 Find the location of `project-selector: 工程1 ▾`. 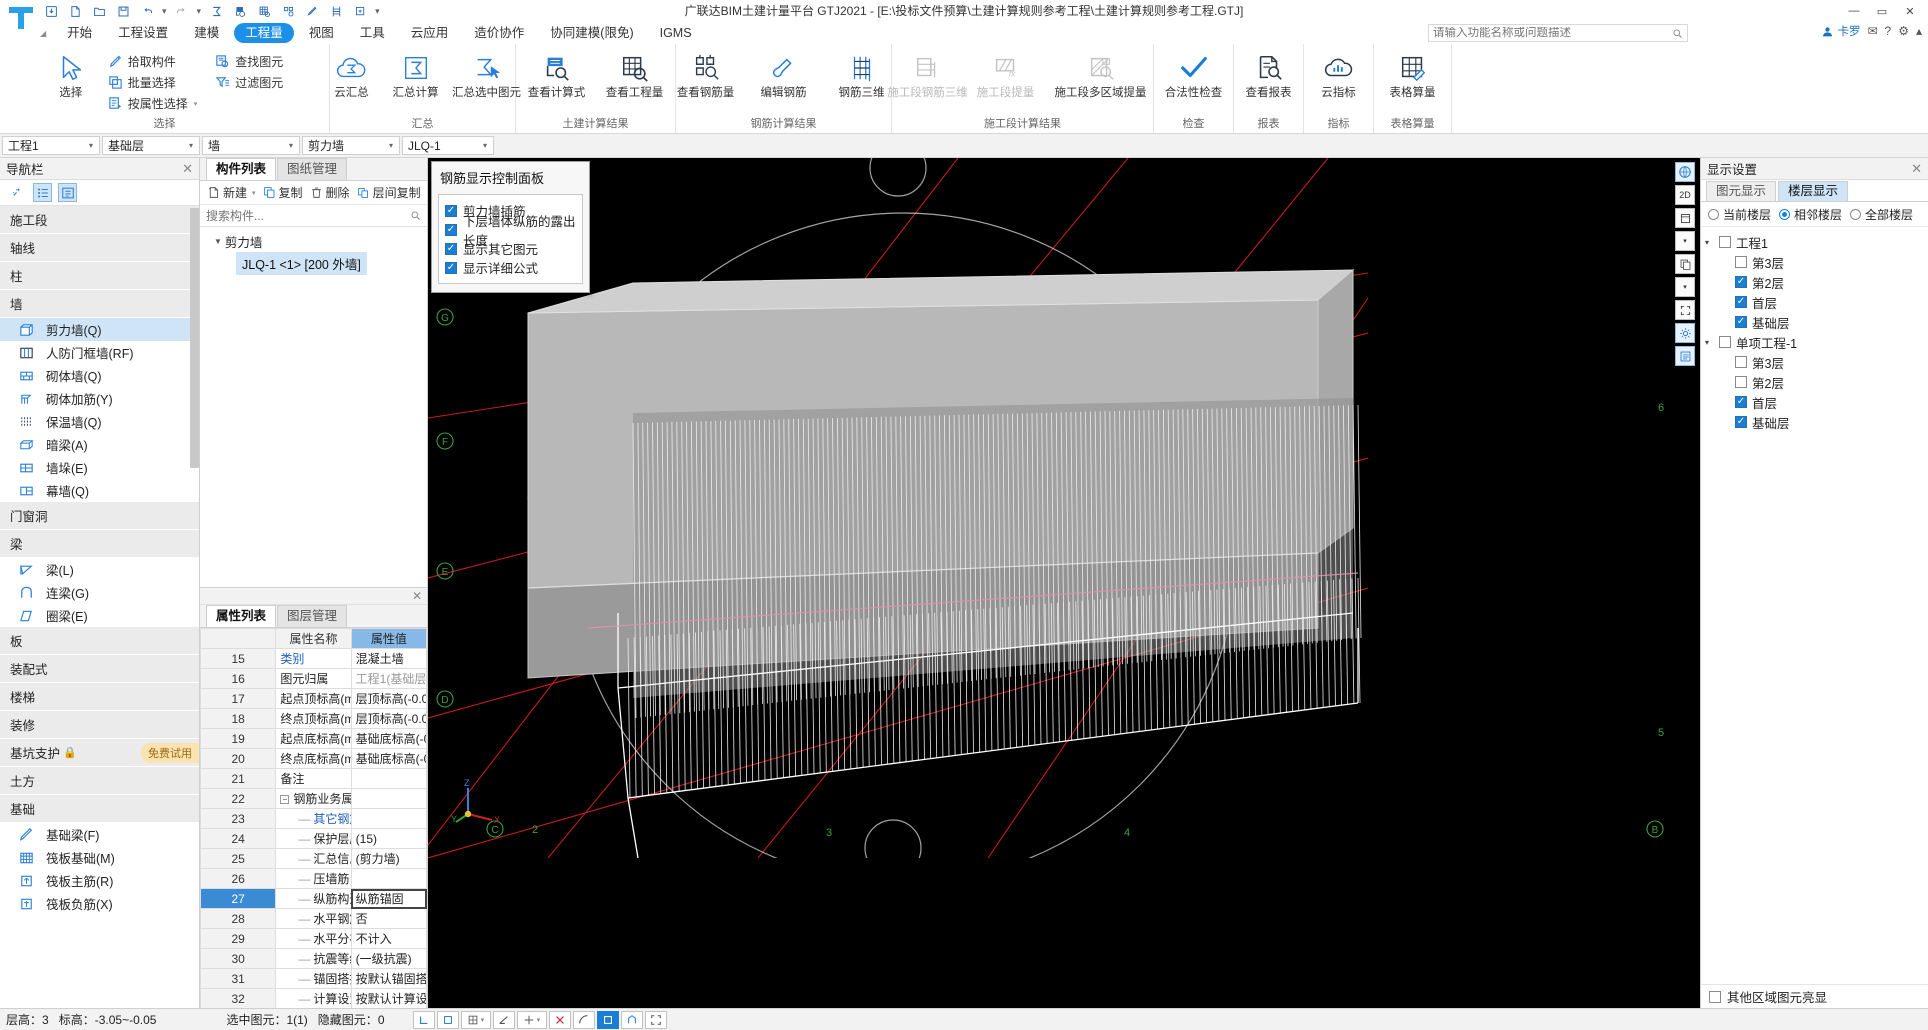

project-selector: 工程1 ▾ is located at coordinates (51, 145).